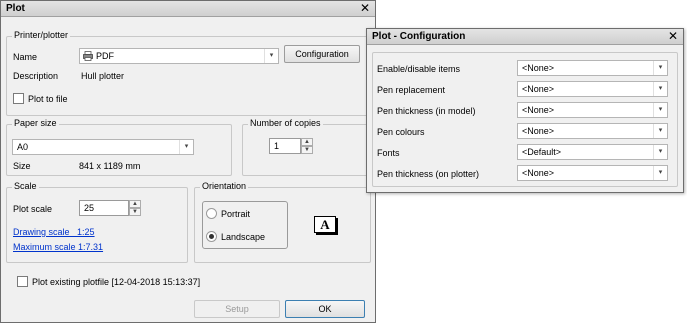 This screenshot has height=323, width=687. Describe the element at coordinates (25, 186) in the screenshot. I see `scale-group-legend: Scale` at that location.